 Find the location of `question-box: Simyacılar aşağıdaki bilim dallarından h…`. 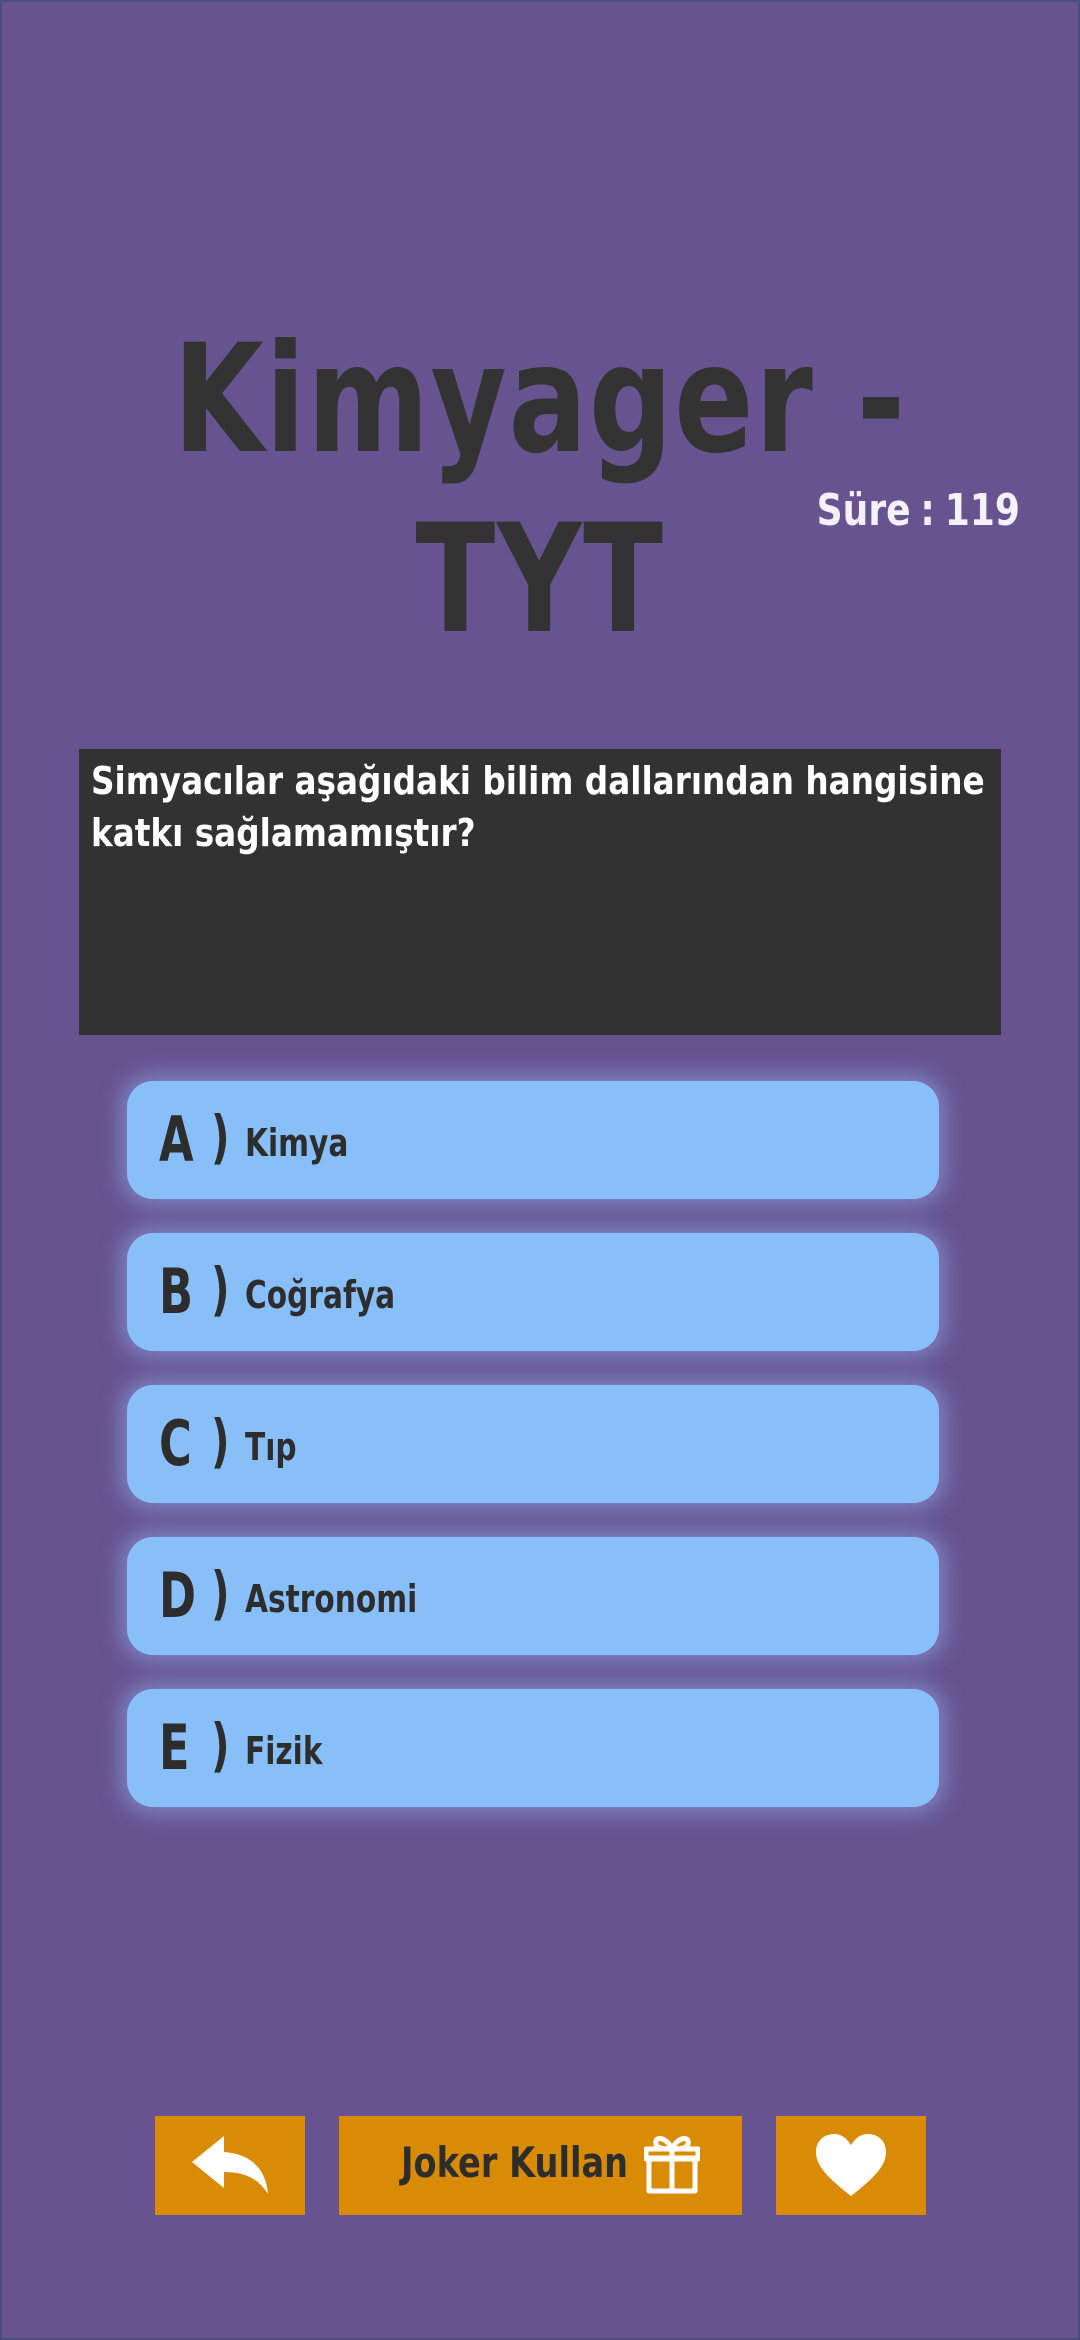

question-box: Simyacılar aşağıdaki bilim dallarından h… is located at coordinates (540, 892).